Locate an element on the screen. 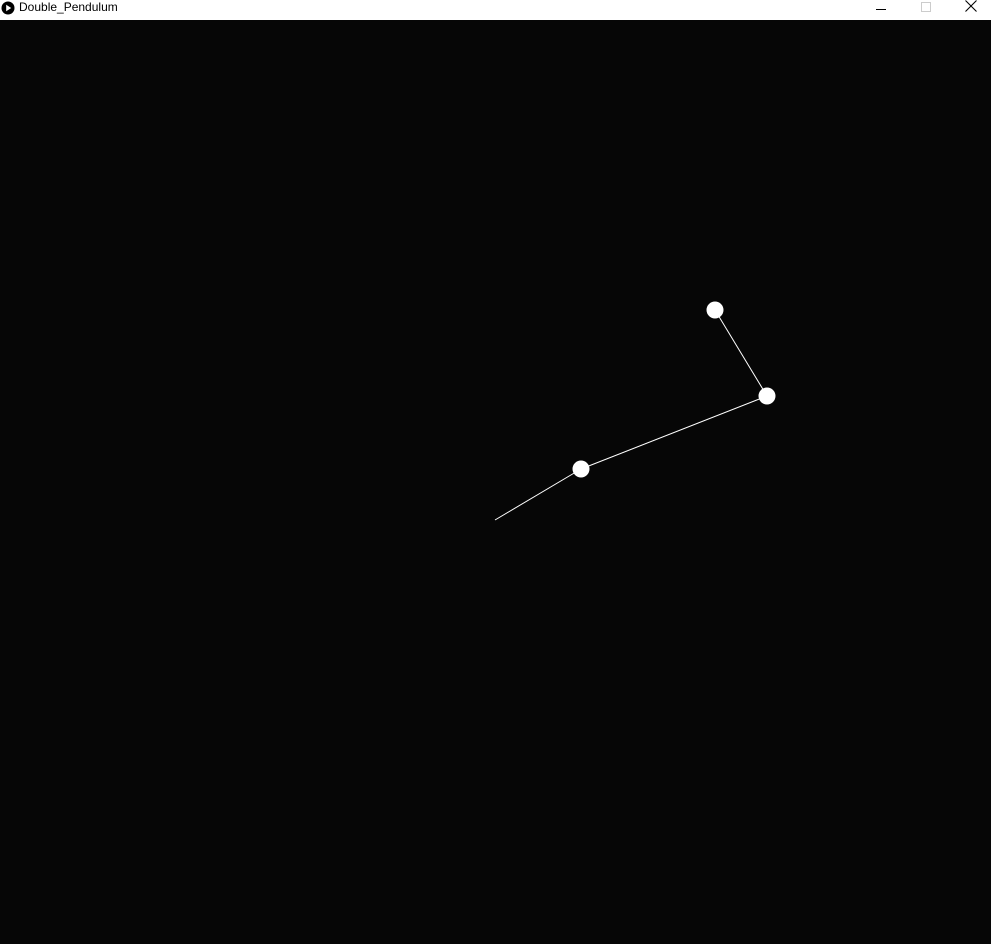  close-button is located at coordinates (969, 7).